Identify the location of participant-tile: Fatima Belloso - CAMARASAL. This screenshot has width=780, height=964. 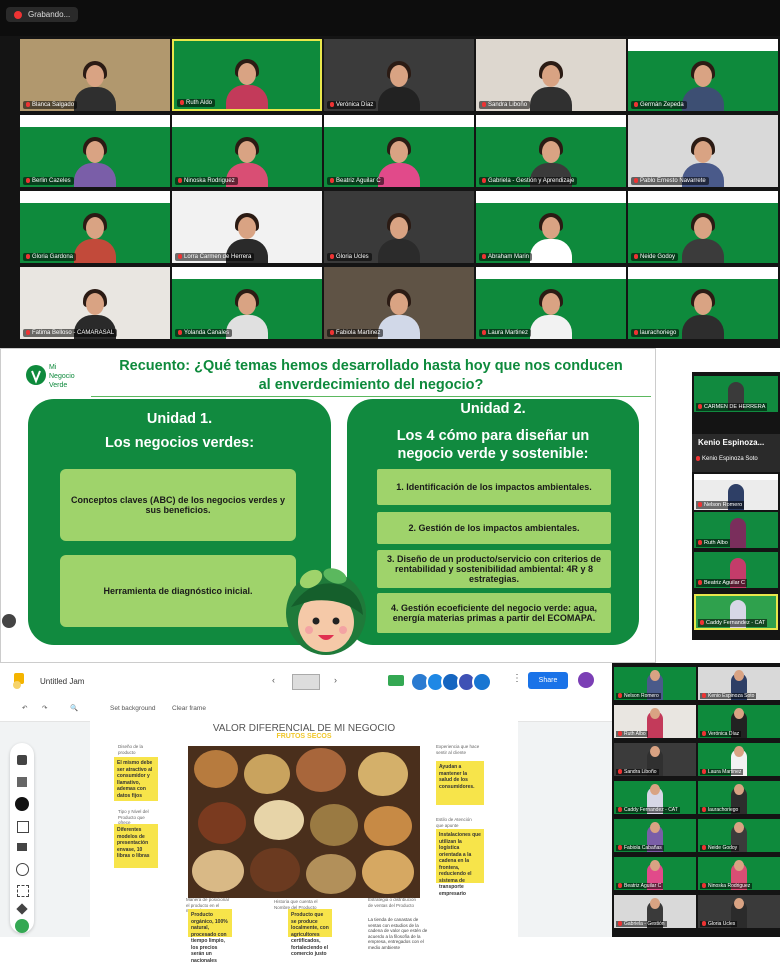
(95, 303).